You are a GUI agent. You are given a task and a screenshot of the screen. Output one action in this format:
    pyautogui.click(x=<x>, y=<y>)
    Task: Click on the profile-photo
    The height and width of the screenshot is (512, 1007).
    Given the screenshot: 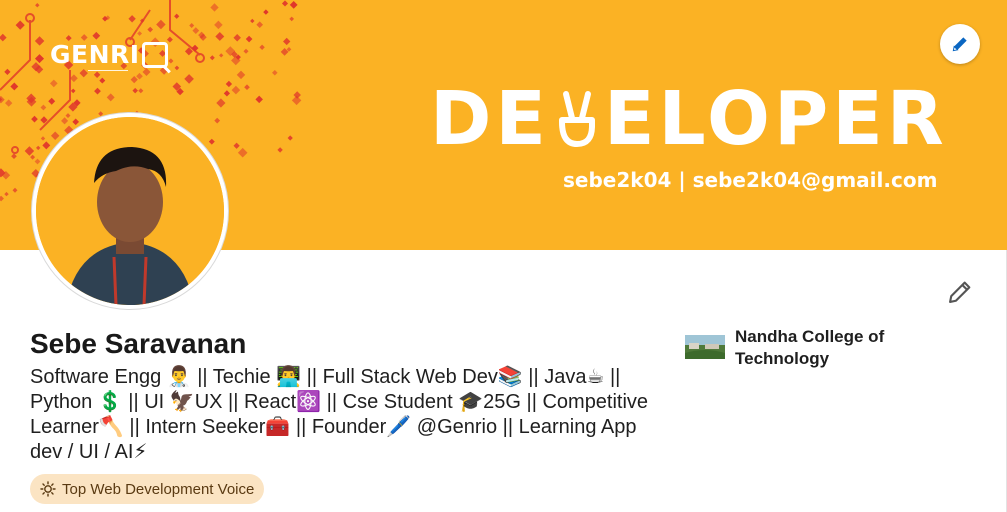 What is the action you would take?
    pyautogui.click(x=130, y=211)
    